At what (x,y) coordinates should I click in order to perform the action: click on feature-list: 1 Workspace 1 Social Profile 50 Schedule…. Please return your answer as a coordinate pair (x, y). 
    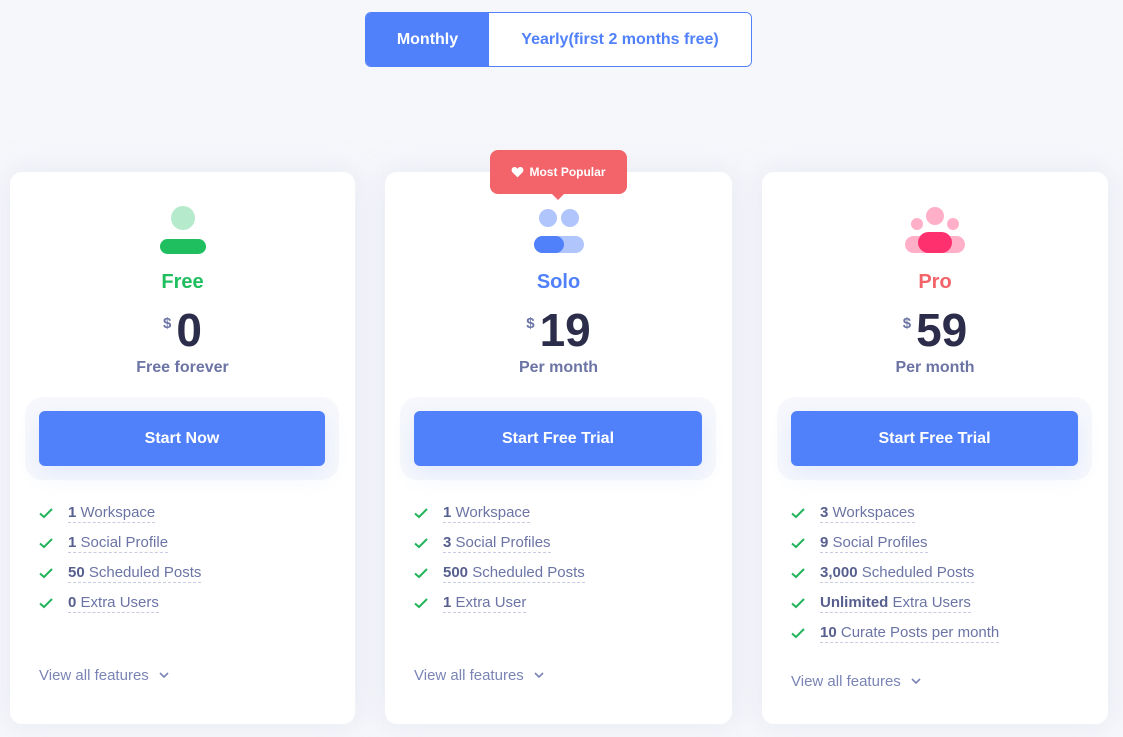
    Looking at the image, I should click on (120, 558).